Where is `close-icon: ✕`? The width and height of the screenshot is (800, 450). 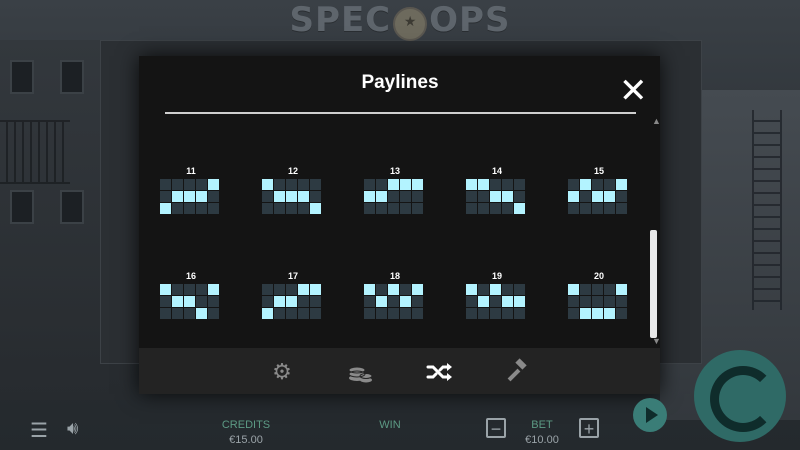 close-icon: ✕ is located at coordinates (633, 91).